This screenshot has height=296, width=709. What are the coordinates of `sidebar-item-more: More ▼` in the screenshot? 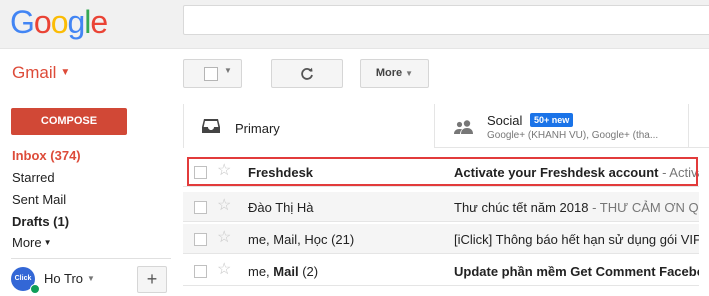 It's located at (32, 243).